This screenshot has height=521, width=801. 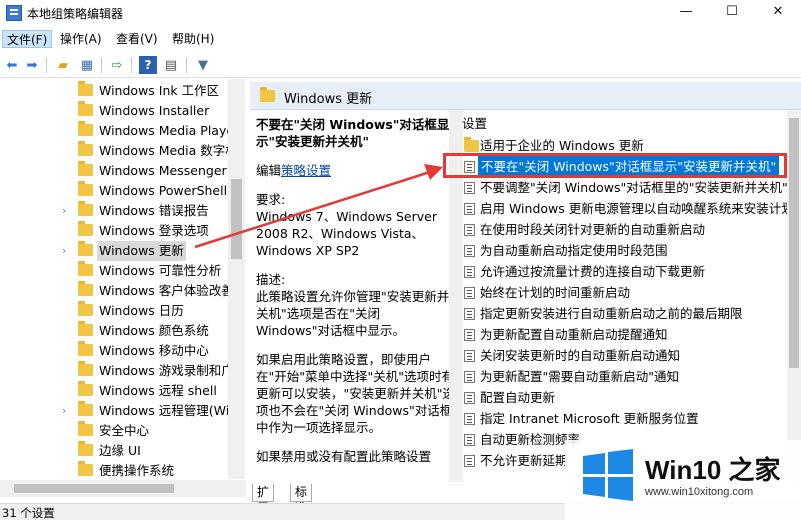 I want to click on arrow-line, so click(x=312, y=209).